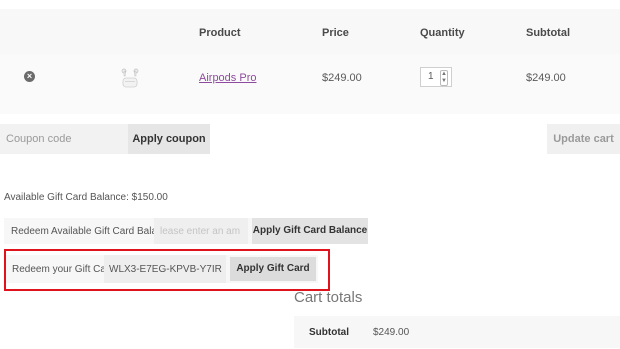 Image resolution: width=620 pixels, height=349 pixels. Describe the element at coordinates (329, 332) in the screenshot. I see `totals-subtotal-label: Subtotal` at that location.